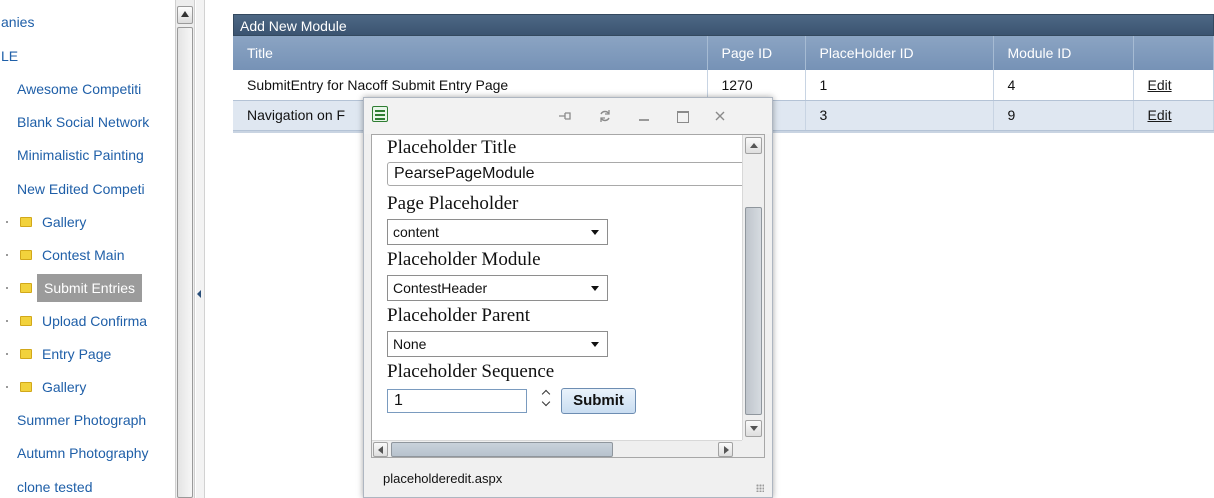 Image resolution: width=1214 pixels, height=498 pixels. What do you see at coordinates (753, 311) in the screenshot?
I see `vertical-scroll-thumb` at bounding box center [753, 311].